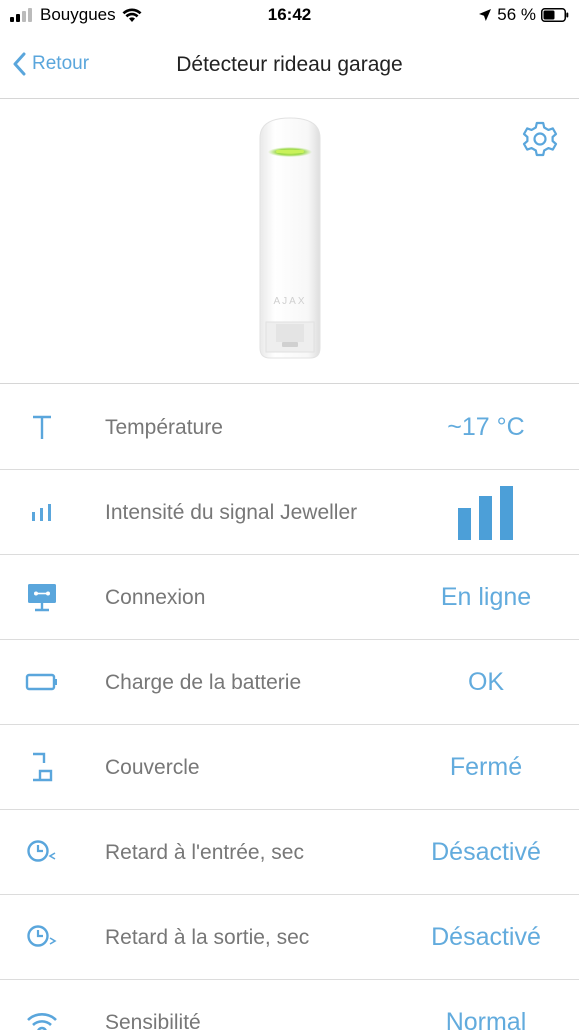  I want to click on row-entry-delay: Retard à l'entrée, sec Désactivé, so click(289, 852).